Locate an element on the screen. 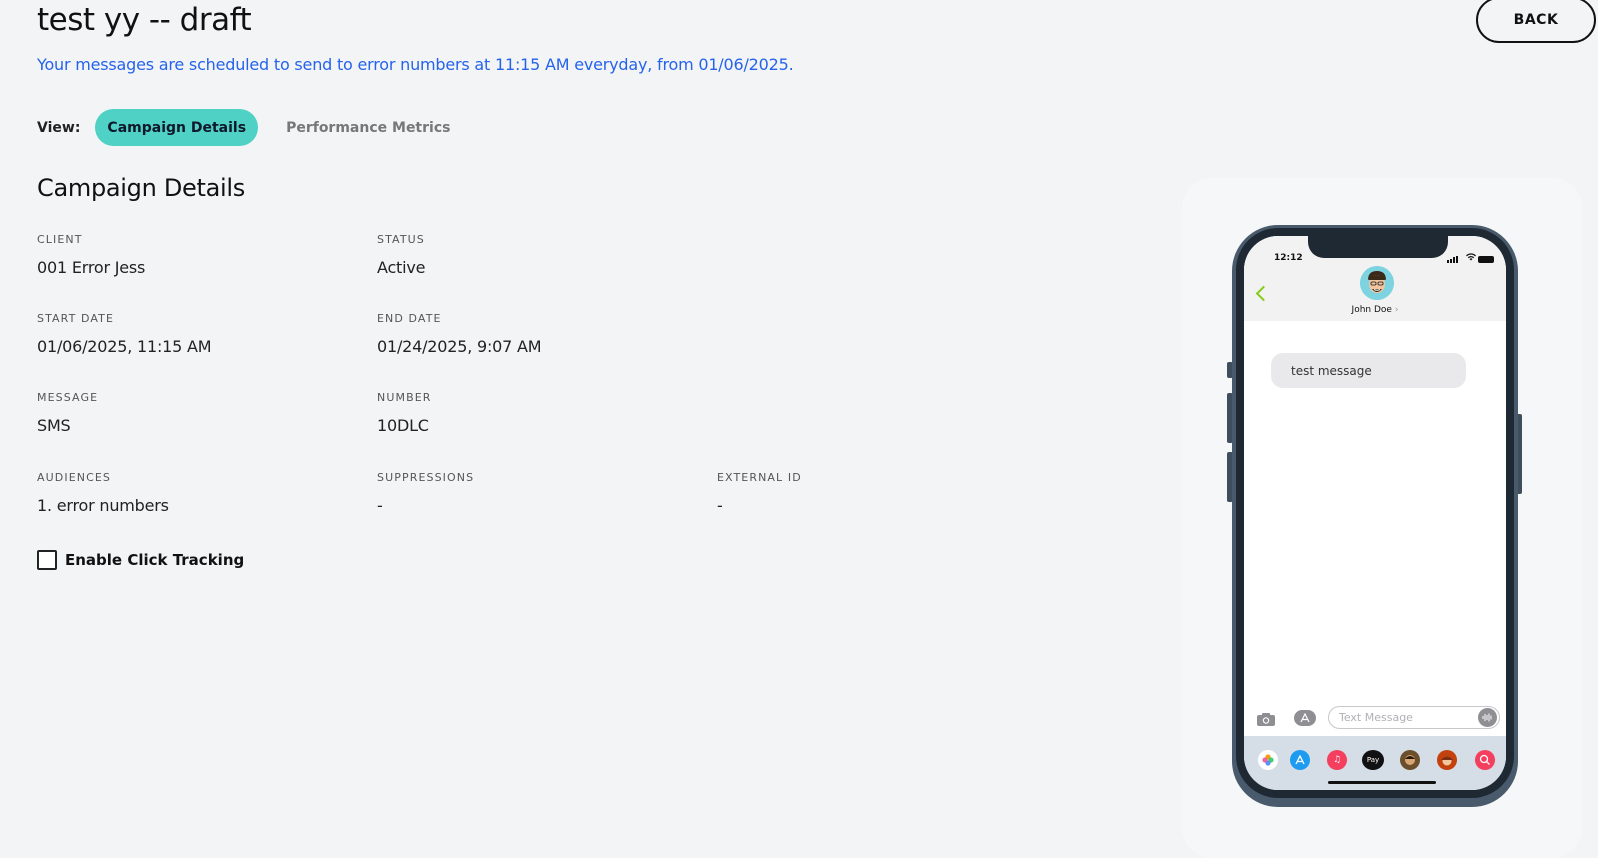 The image size is (1598, 858). status-field: STATUS Active is located at coordinates (401, 255).